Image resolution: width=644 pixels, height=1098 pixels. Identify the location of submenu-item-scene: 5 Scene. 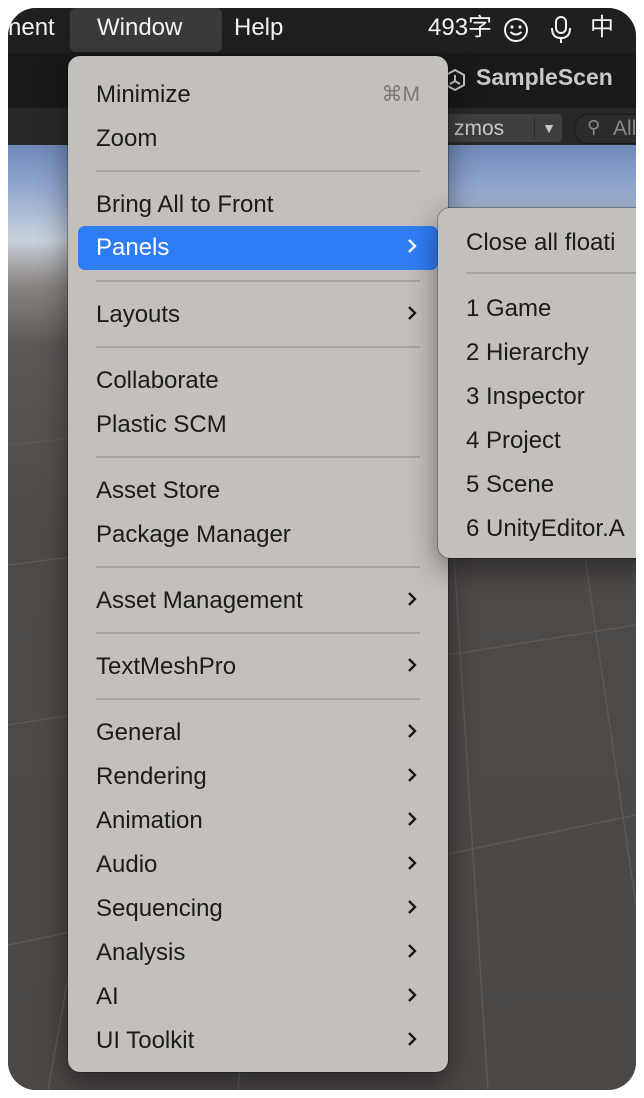
(510, 485).